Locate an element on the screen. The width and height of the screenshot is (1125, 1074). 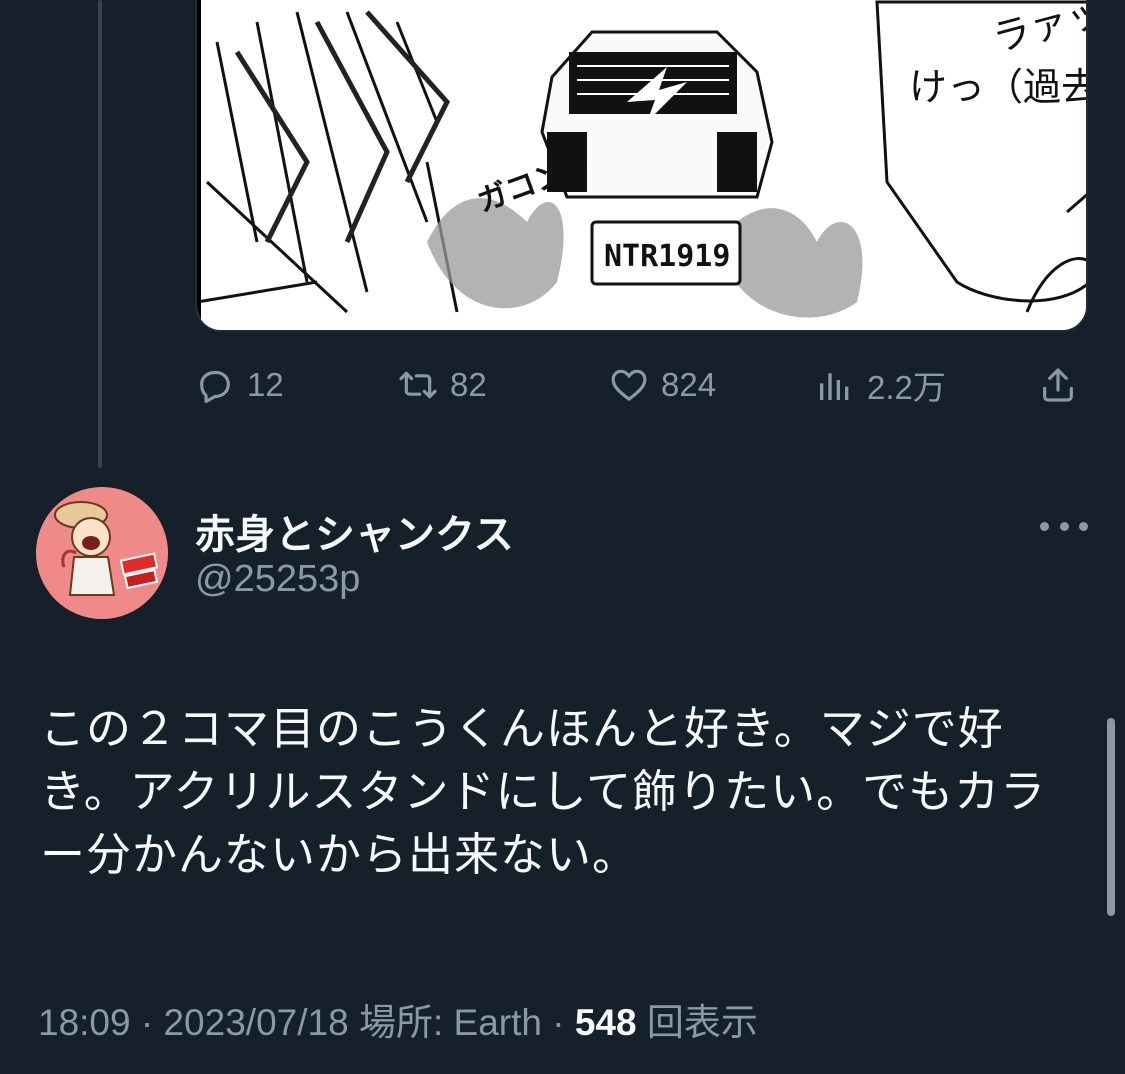
speech-text-2: けっ（過去へ） is located at coordinates (998, 88).